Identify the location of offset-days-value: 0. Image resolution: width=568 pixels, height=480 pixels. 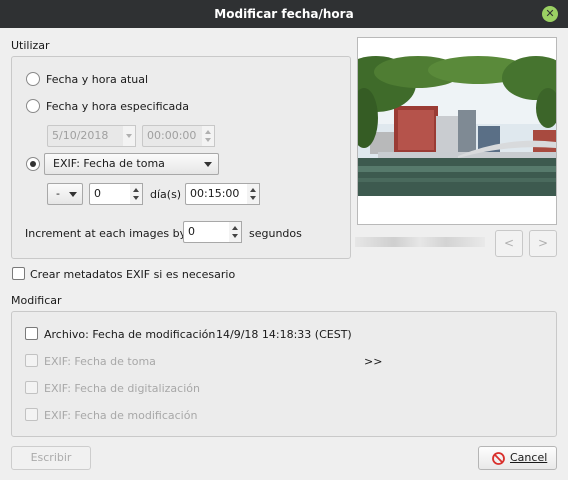
(110, 194).